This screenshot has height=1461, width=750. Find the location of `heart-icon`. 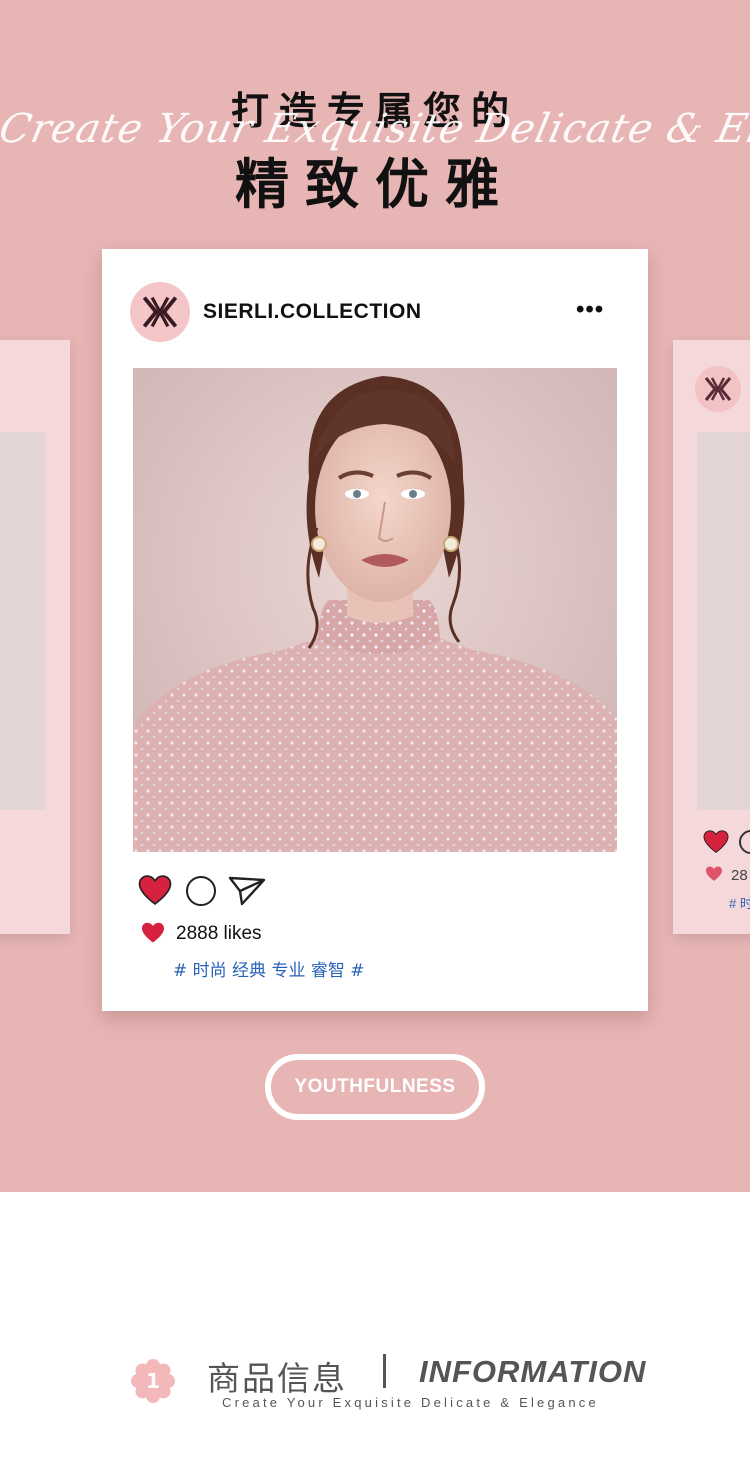

heart-icon is located at coordinates (155, 893).